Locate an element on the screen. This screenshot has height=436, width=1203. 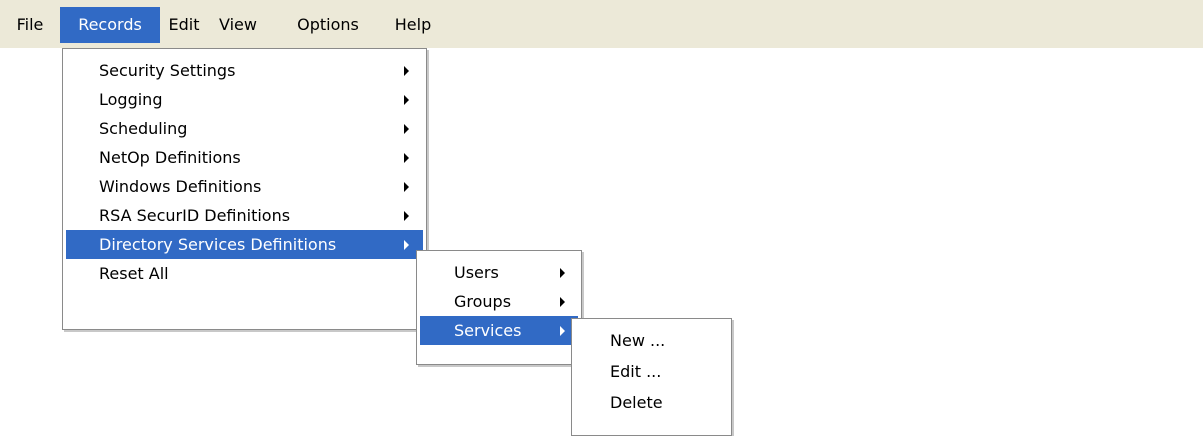
menu-item-security-settings: Security Settings is located at coordinates (244, 70).